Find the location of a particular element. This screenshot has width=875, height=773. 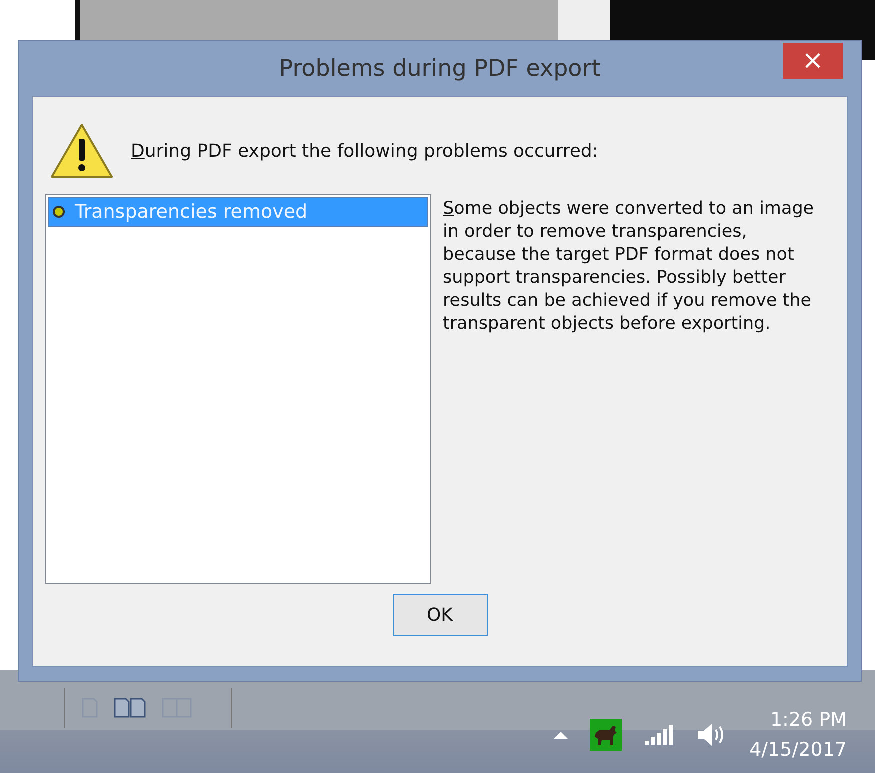

signal-icon is located at coordinates (659, 735).